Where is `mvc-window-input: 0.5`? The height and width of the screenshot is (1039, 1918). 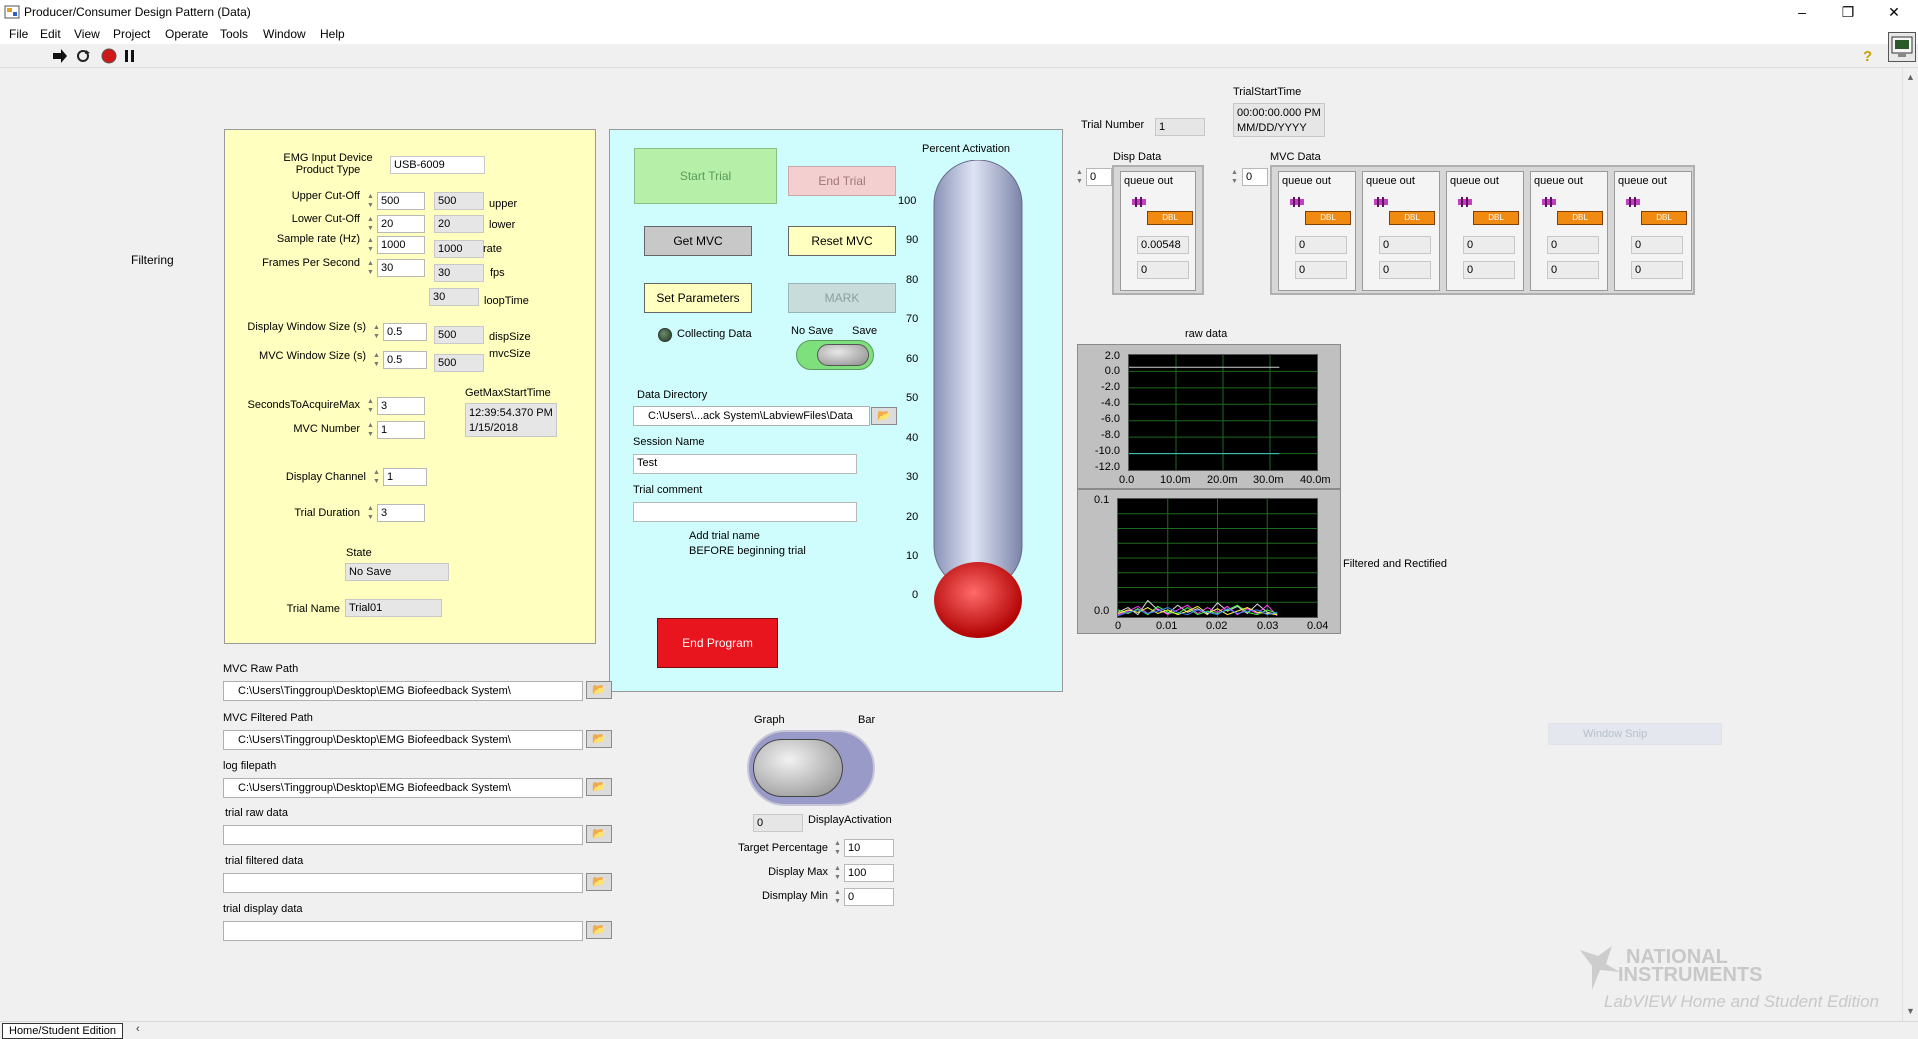 mvc-window-input: 0.5 is located at coordinates (405, 360).